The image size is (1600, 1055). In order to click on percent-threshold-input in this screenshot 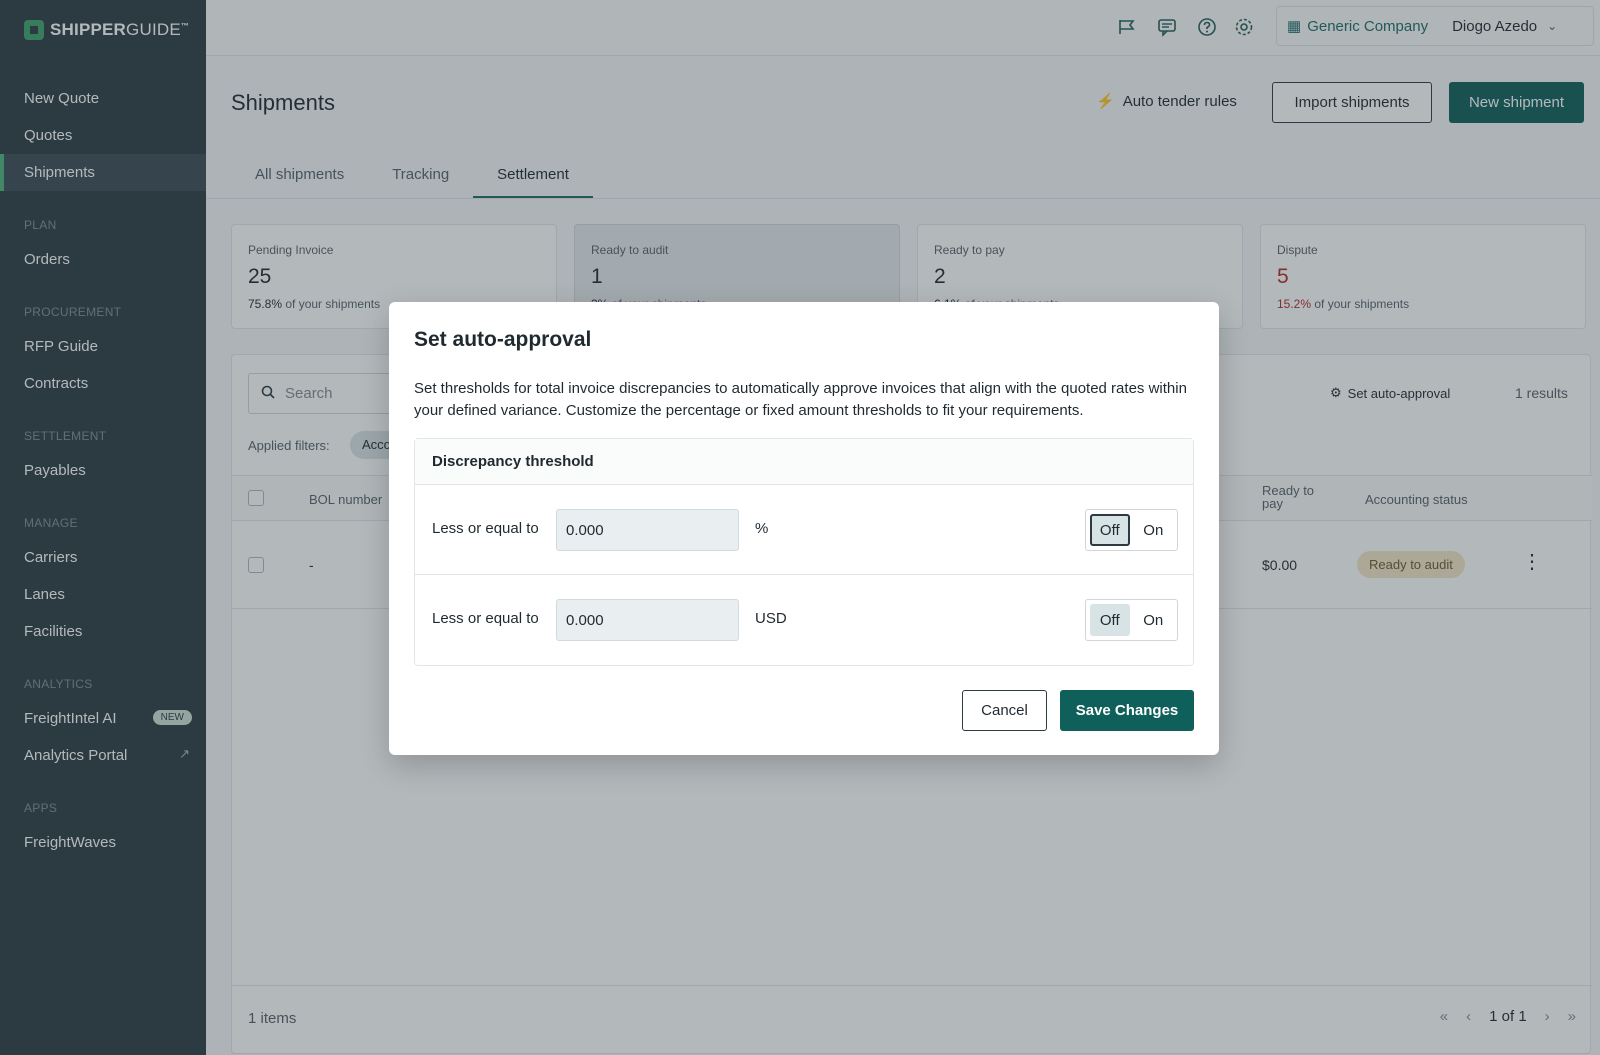, I will do `click(647, 530)`.